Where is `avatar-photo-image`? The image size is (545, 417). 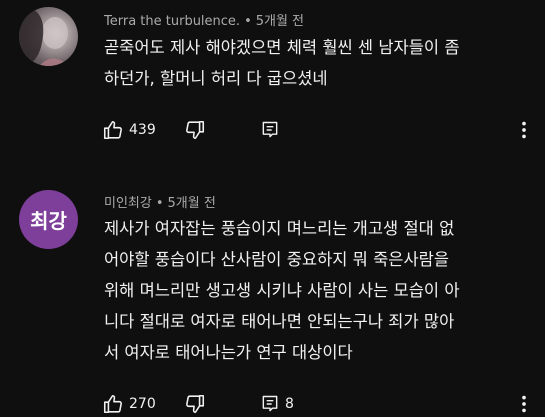 avatar-photo-image is located at coordinates (44, 36).